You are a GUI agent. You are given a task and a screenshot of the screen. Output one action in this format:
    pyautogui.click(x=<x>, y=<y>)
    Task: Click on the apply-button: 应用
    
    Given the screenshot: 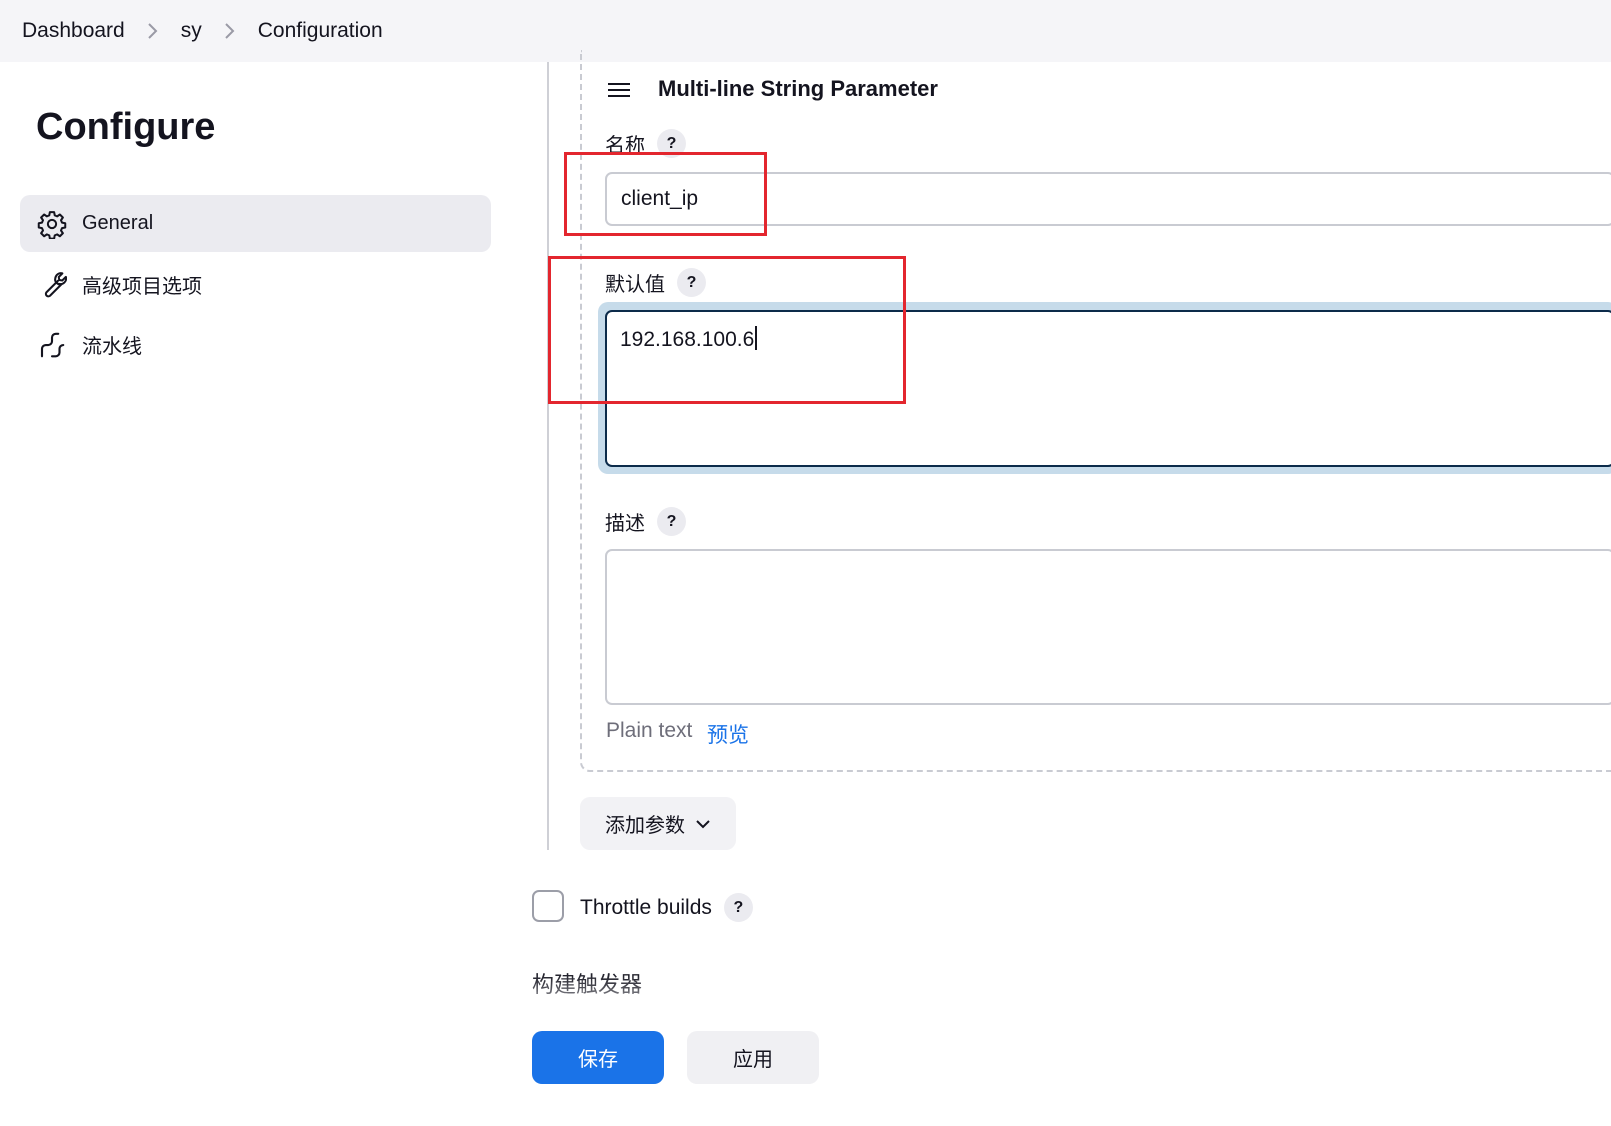 What is the action you would take?
    pyautogui.click(x=753, y=1057)
    